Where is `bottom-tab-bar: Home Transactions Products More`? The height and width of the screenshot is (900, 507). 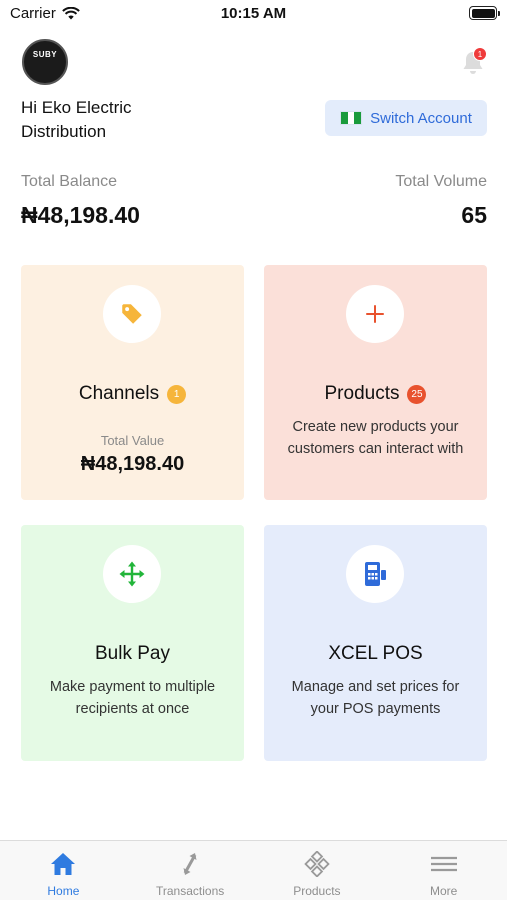
bottom-tab-bar: Home Transactions Products More is located at coordinates (253, 870).